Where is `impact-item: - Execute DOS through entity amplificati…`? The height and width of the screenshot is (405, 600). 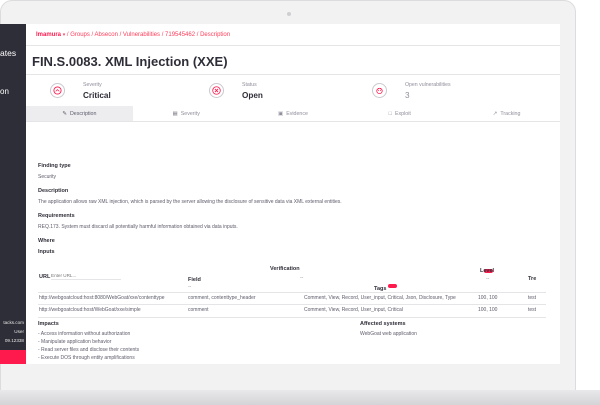 impact-item: - Execute DOS through entity amplificati… is located at coordinates (86, 358).